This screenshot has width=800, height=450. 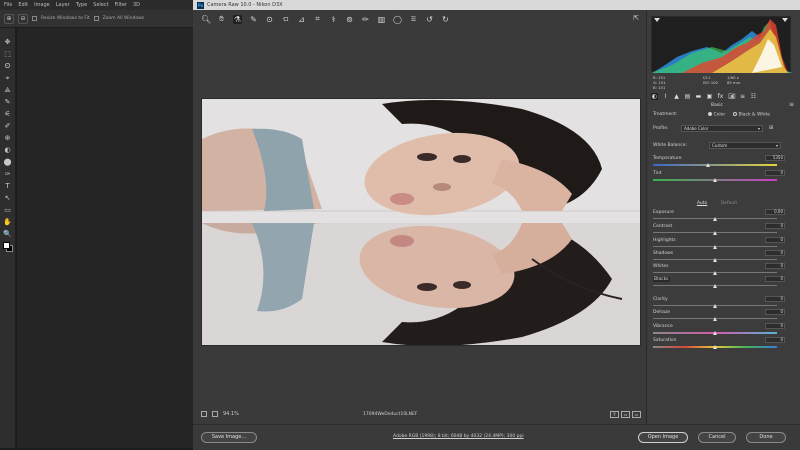 I want to click on healing-tool-icon: ⚟, so click(x=7, y=114).